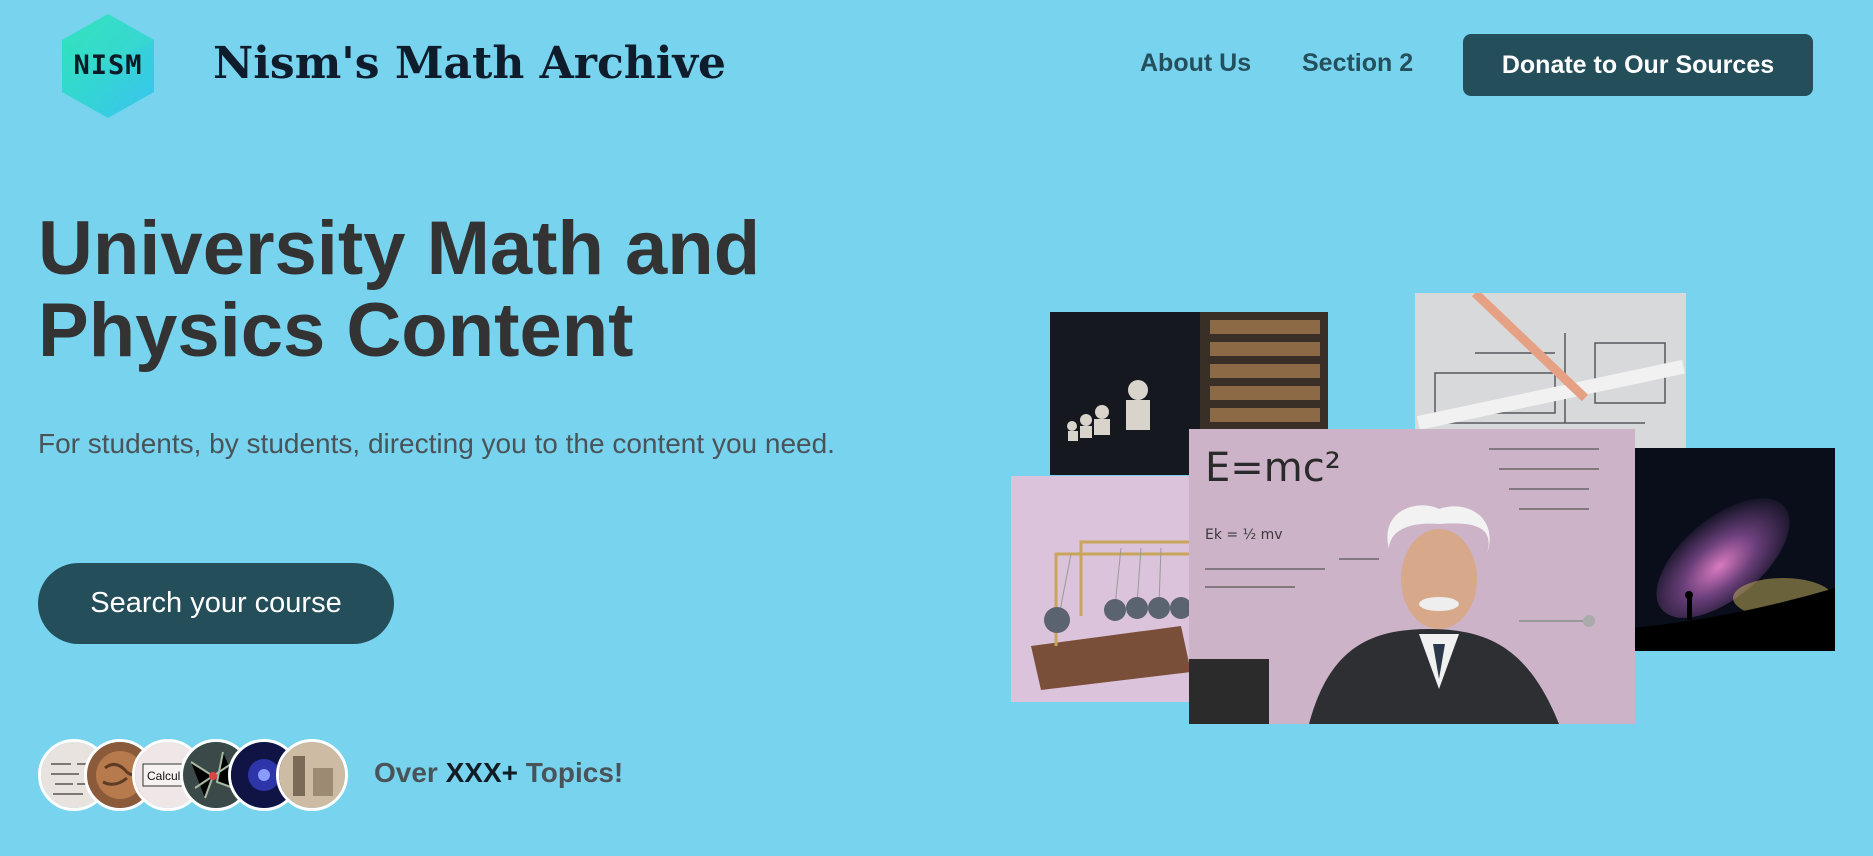 The width and height of the screenshot is (1873, 856). What do you see at coordinates (469, 63) in the screenshot?
I see `site-title: Nism's Math Archive` at bounding box center [469, 63].